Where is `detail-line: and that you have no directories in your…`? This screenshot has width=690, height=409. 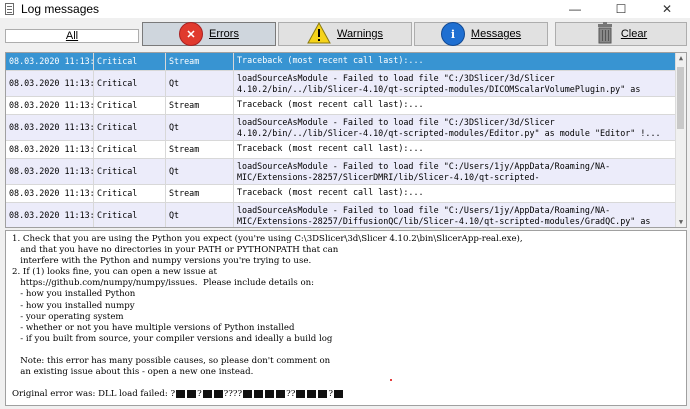 detail-line: and that you have no directories in your… is located at coordinates (175, 250).